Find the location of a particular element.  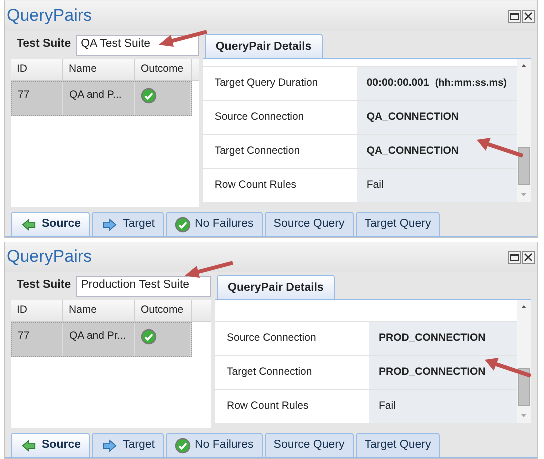

scroll-thumb is located at coordinates (524, 166).